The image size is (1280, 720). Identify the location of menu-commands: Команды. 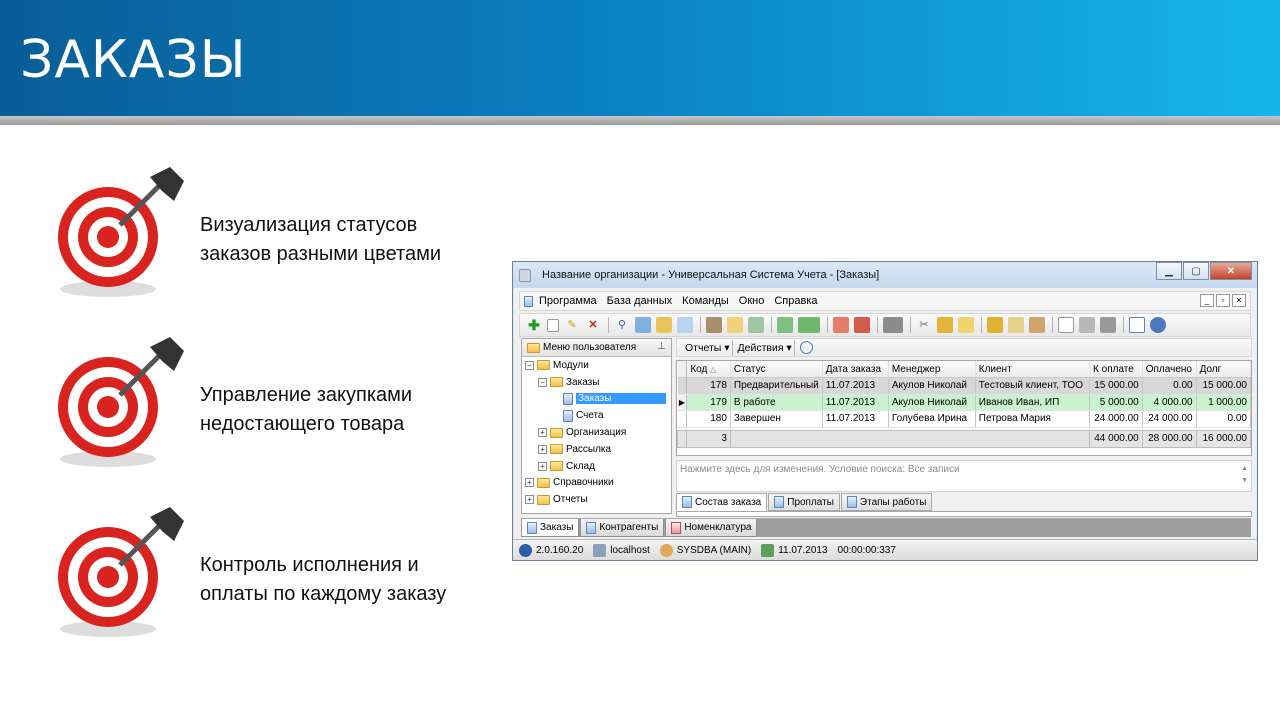
(705, 301).